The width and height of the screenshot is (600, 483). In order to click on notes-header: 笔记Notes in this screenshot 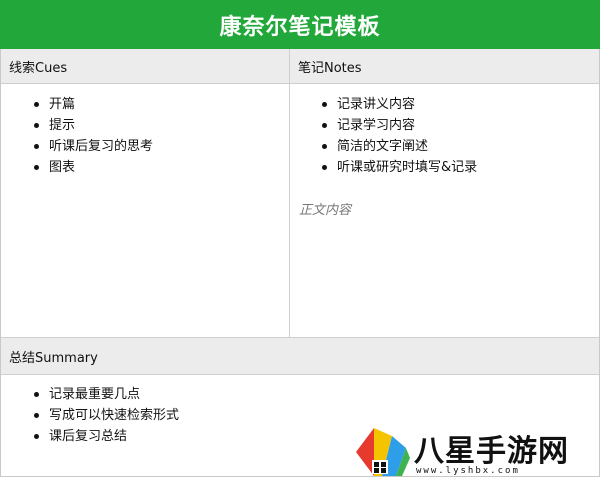, I will do `click(444, 66)`.